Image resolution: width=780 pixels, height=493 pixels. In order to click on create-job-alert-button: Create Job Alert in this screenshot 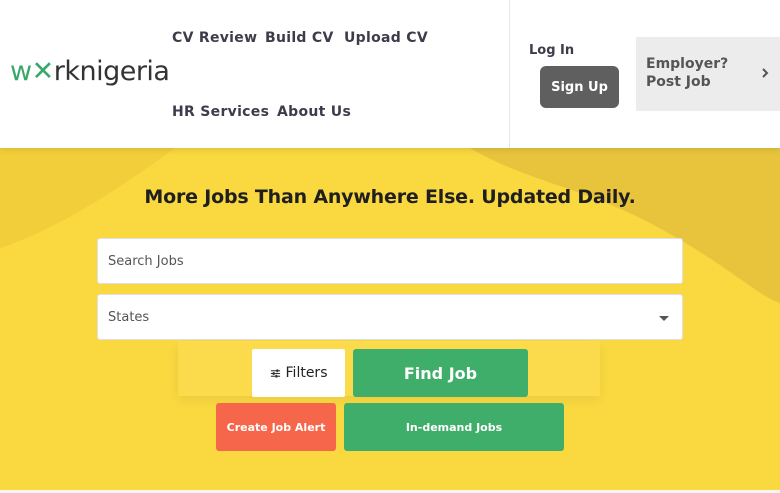, I will do `click(276, 427)`.